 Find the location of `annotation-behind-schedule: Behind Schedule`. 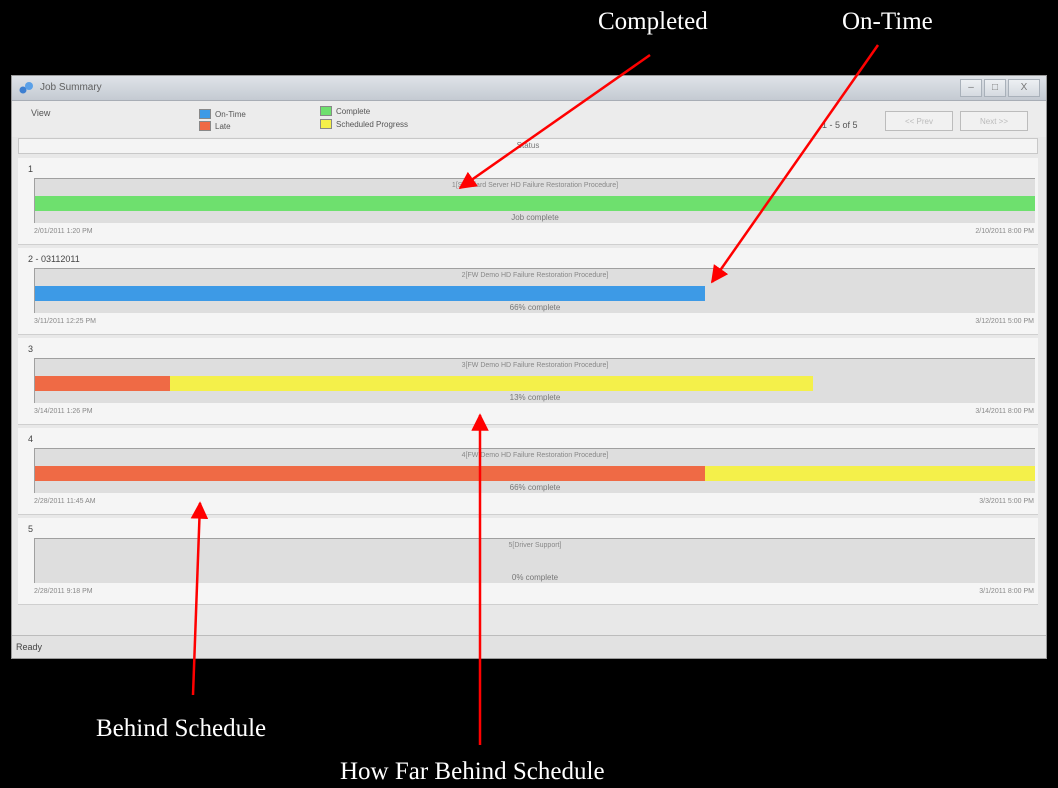

annotation-behind-schedule: Behind Schedule is located at coordinates (181, 728).